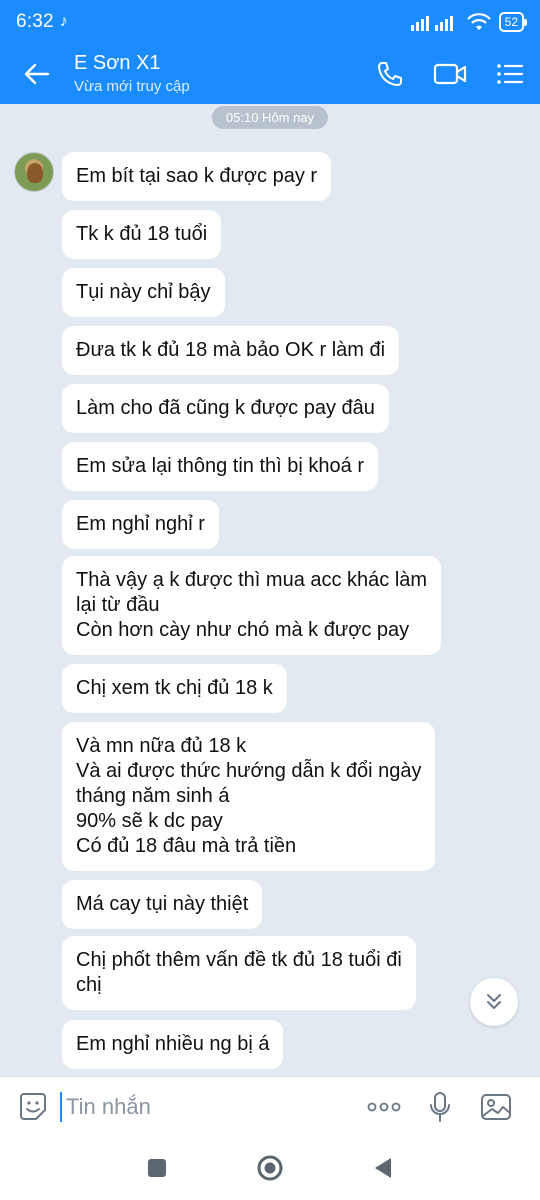  What do you see at coordinates (270, 117) in the screenshot?
I see `date-separator: 05:10 Hôm nay` at bounding box center [270, 117].